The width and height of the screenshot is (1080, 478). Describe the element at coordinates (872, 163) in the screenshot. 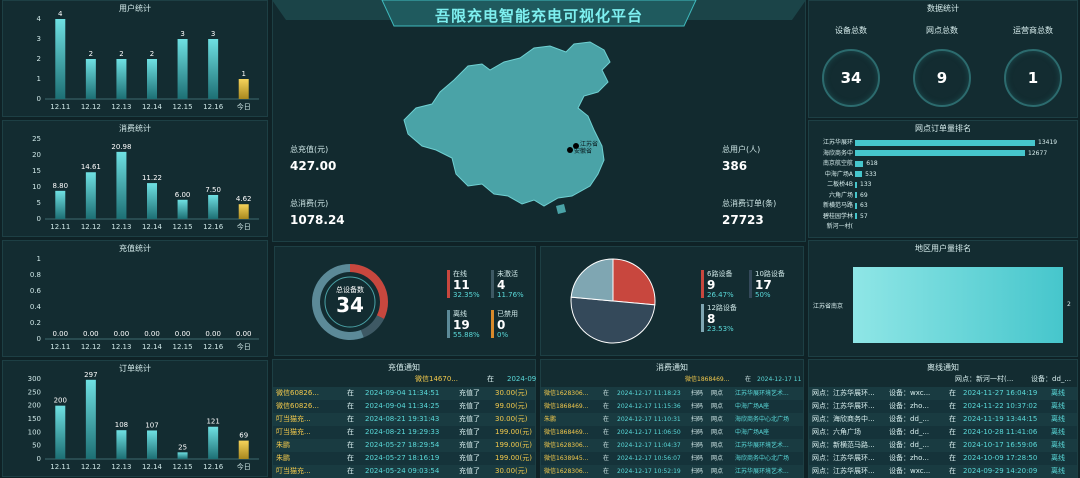

I see `rank-value: 618` at that location.